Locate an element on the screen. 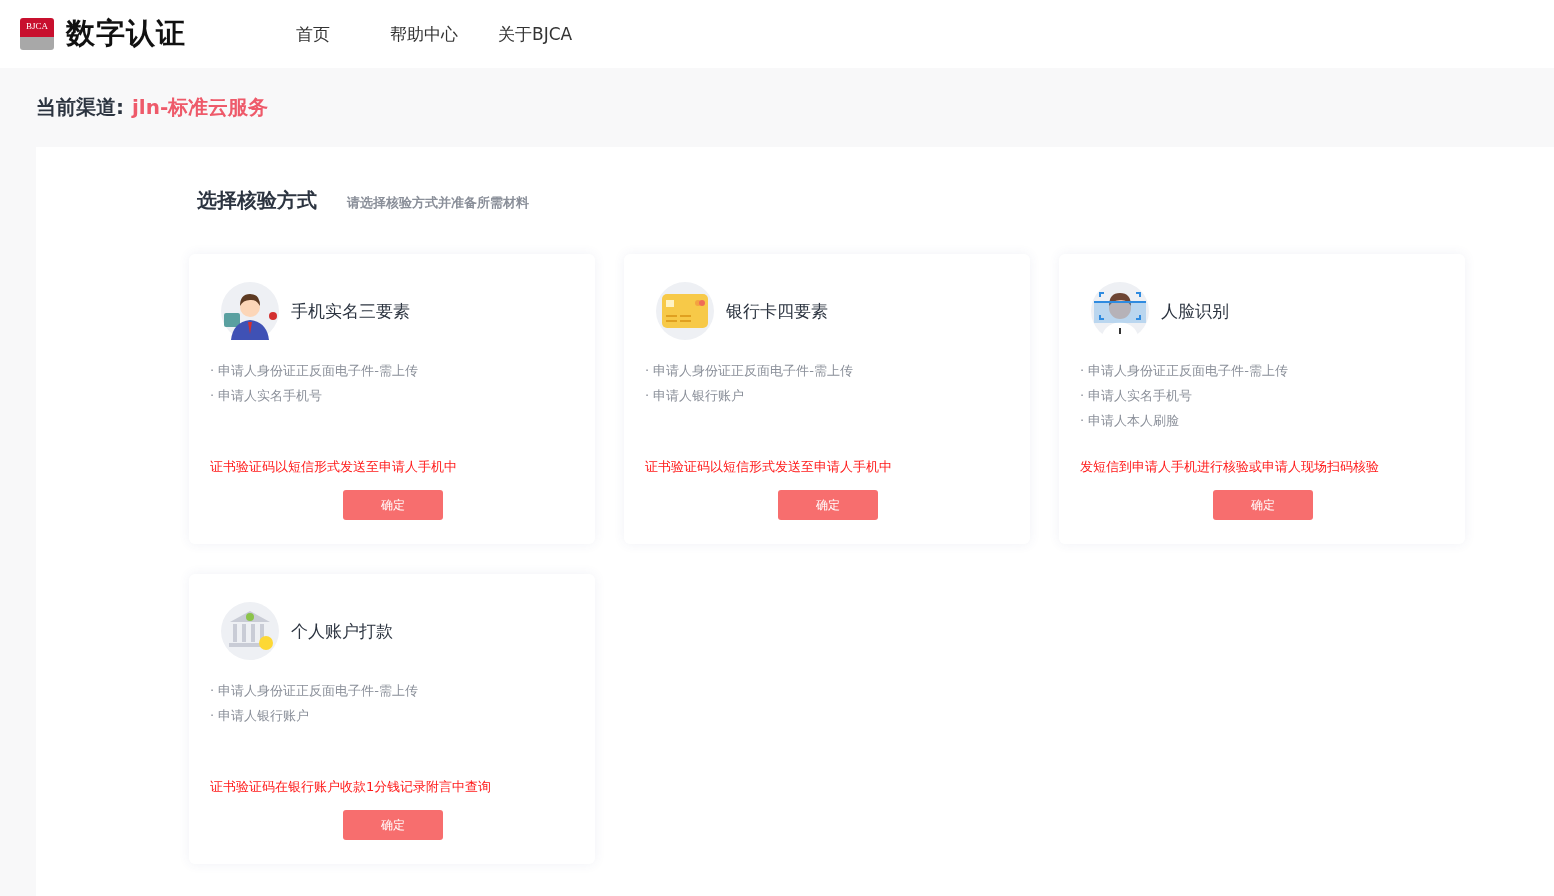  channel-name: jln-标准云服务 is located at coordinates (200, 107).